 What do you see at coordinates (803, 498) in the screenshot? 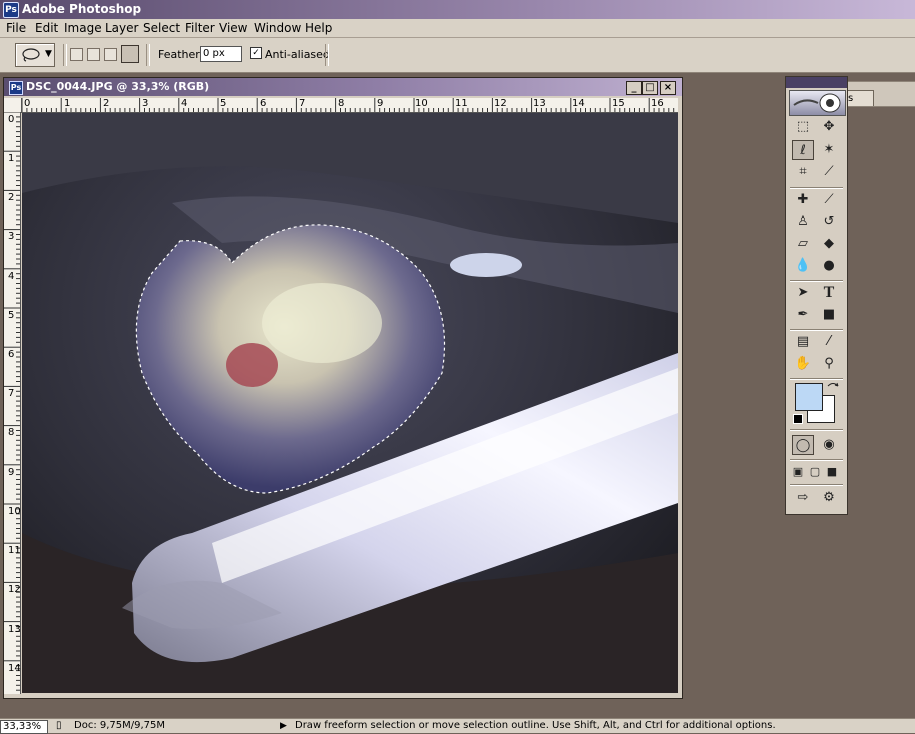
I see `jump-to-imageready-icon: ⇨` at bounding box center [803, 498].